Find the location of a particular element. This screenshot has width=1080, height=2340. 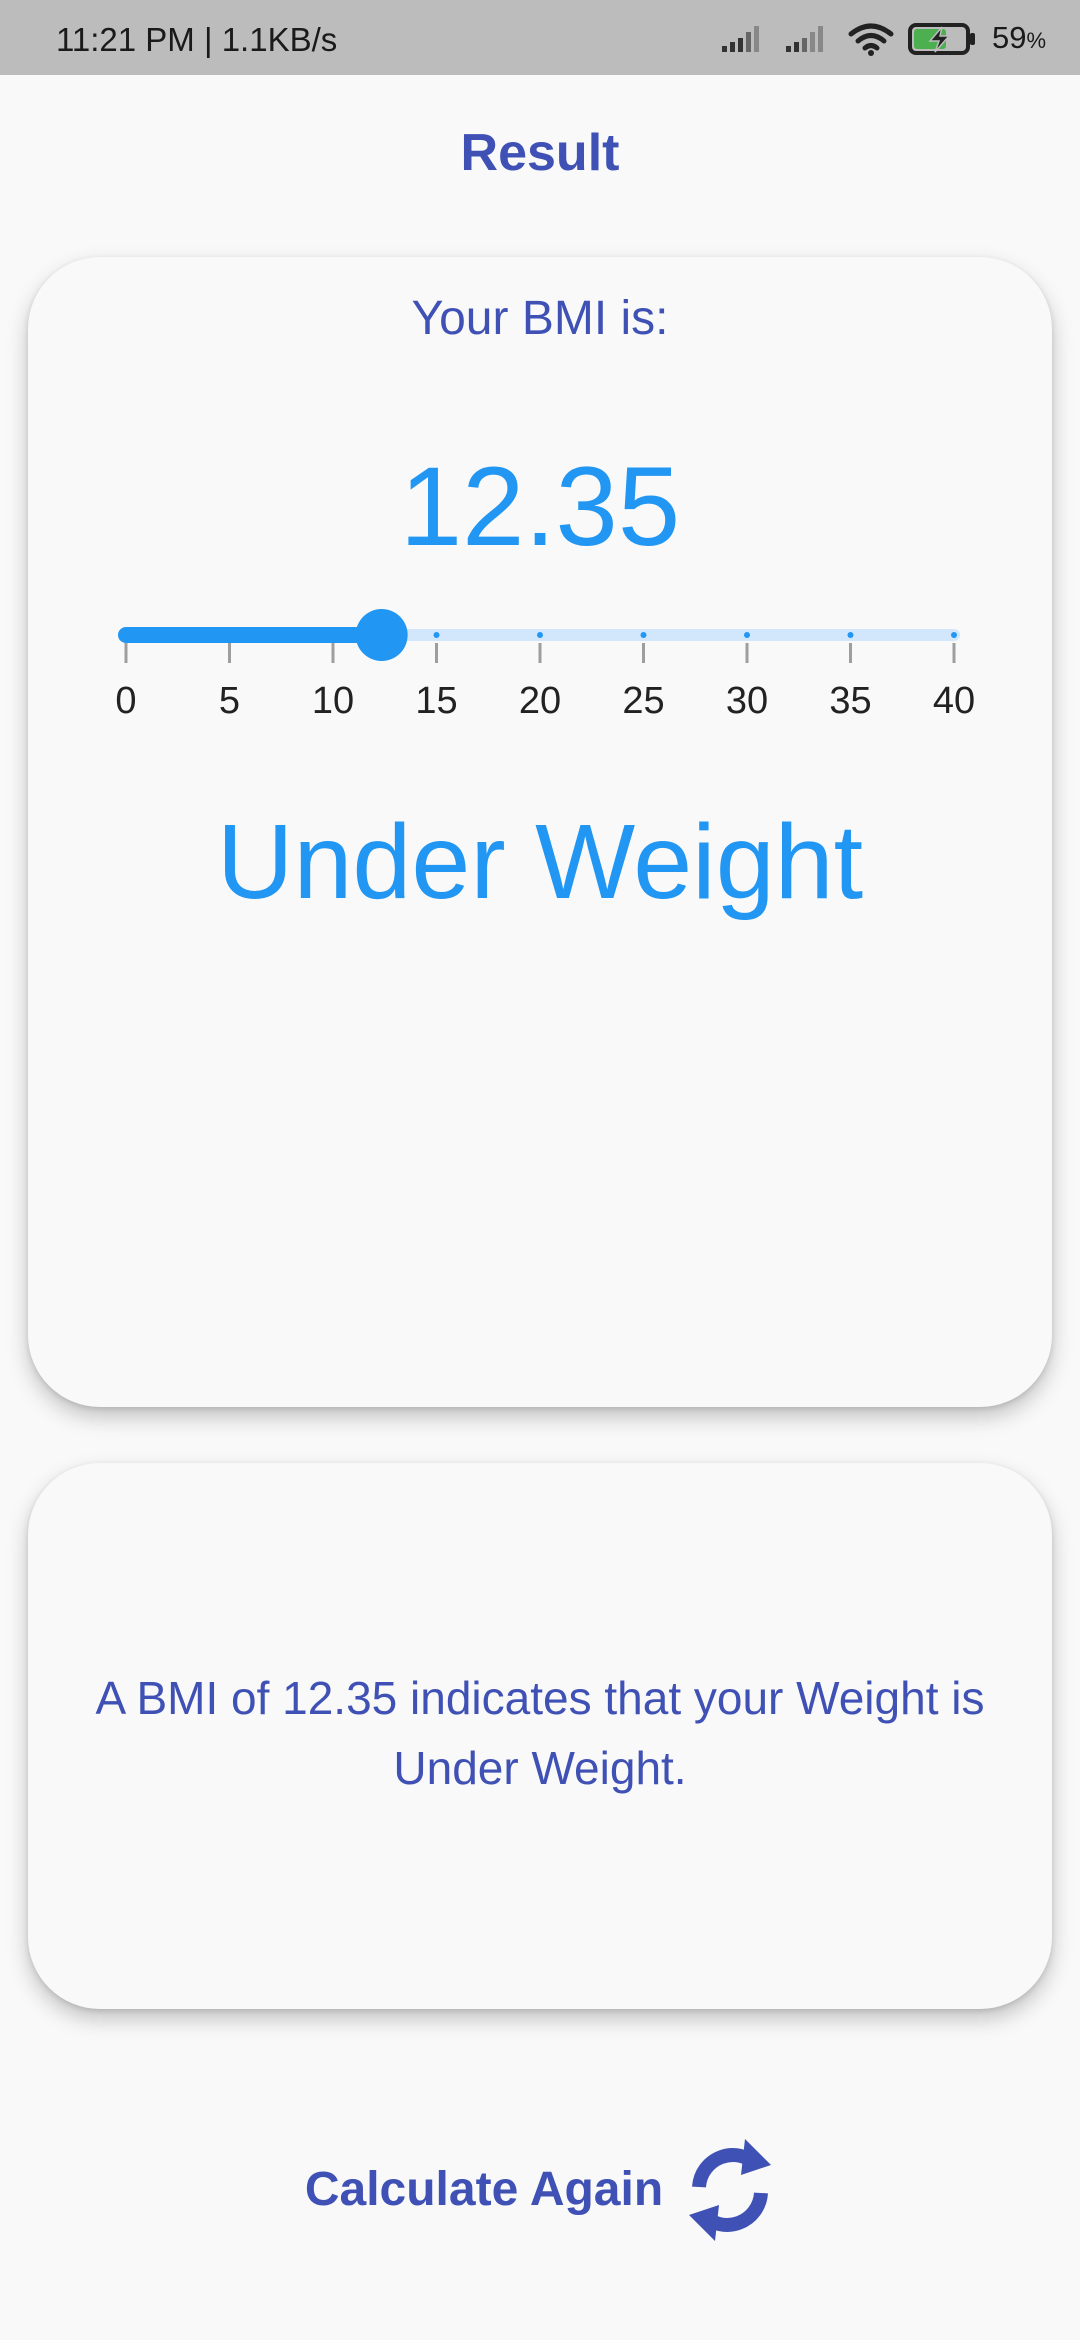

slider-tick-label: 20 is located at coordinates (540, 701).